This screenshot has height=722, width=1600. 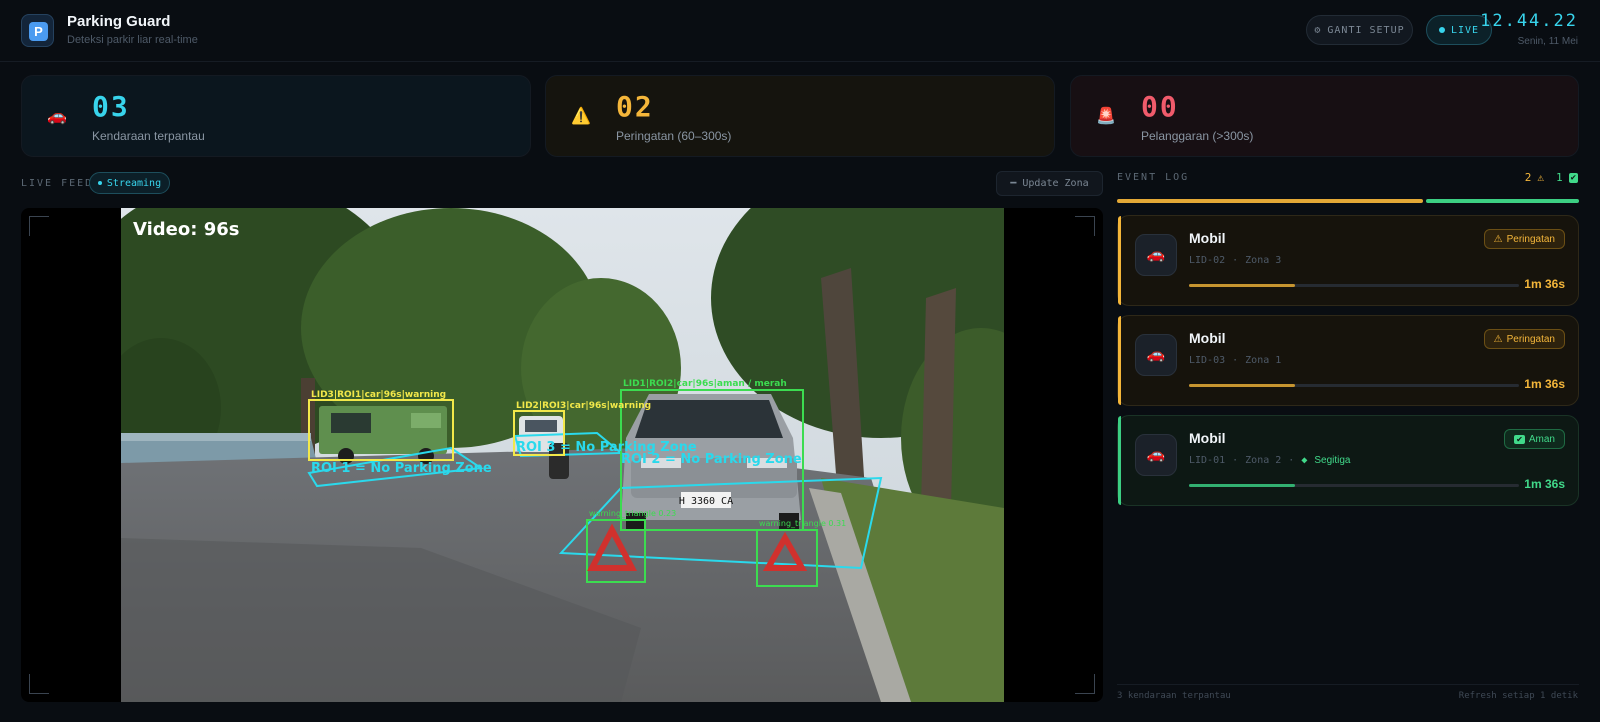 I want to click on clock: 12.44.22, so click(x=1529, y=21).